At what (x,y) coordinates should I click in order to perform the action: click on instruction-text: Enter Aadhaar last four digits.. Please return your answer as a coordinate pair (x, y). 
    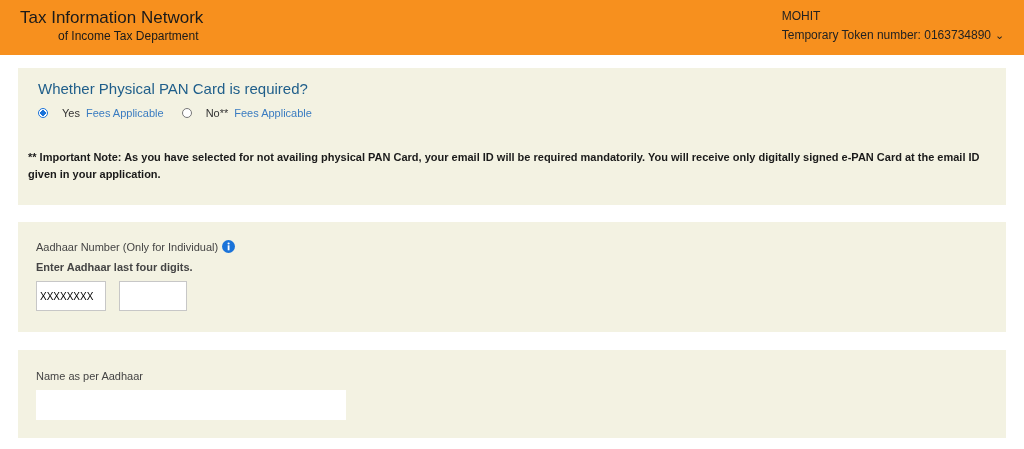
    Looking at the image, I should click on (115, 267).